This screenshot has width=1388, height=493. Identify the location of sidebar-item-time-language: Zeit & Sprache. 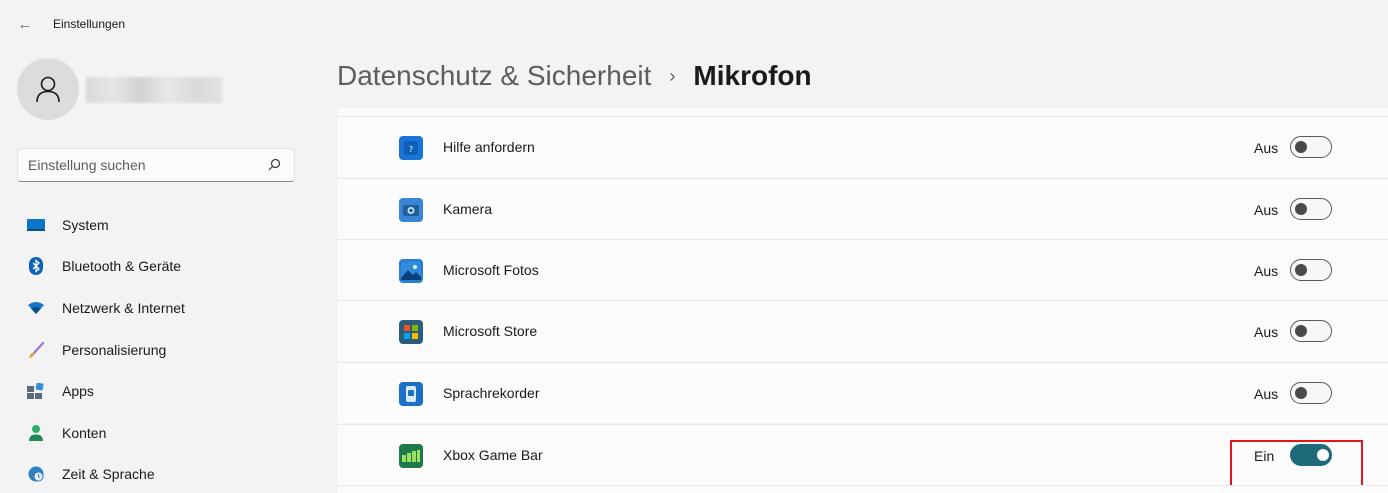
(162, 473).